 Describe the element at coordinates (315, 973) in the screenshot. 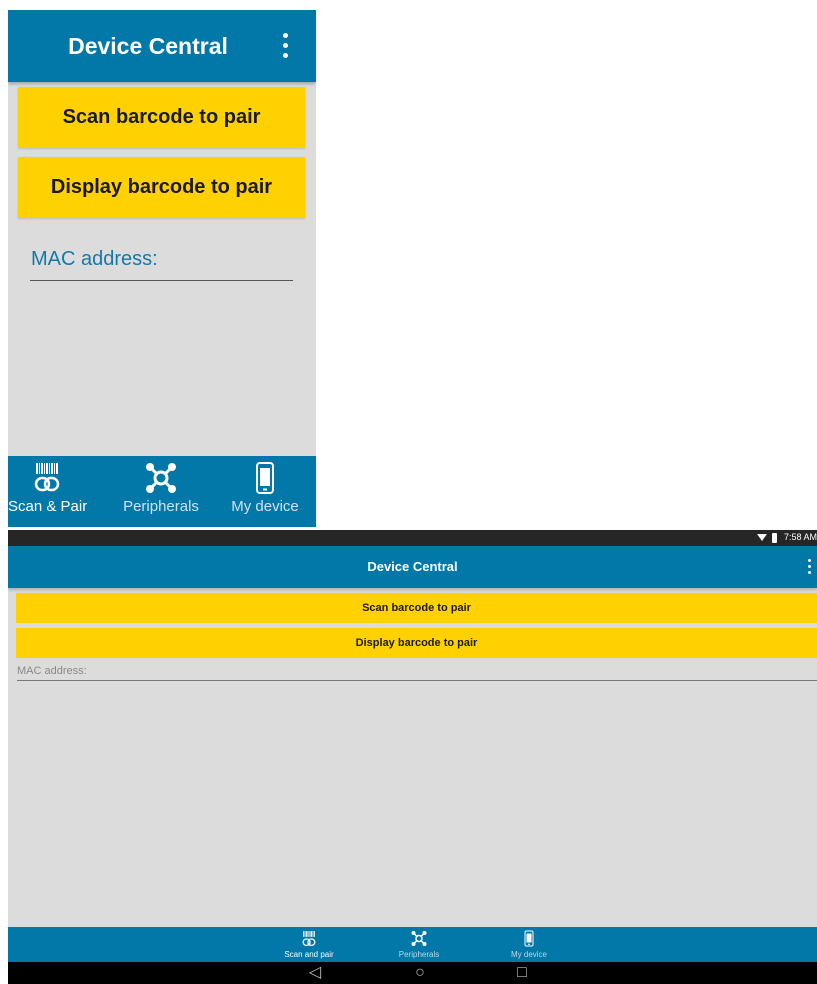

I see `back-icon: ◁` at that location.